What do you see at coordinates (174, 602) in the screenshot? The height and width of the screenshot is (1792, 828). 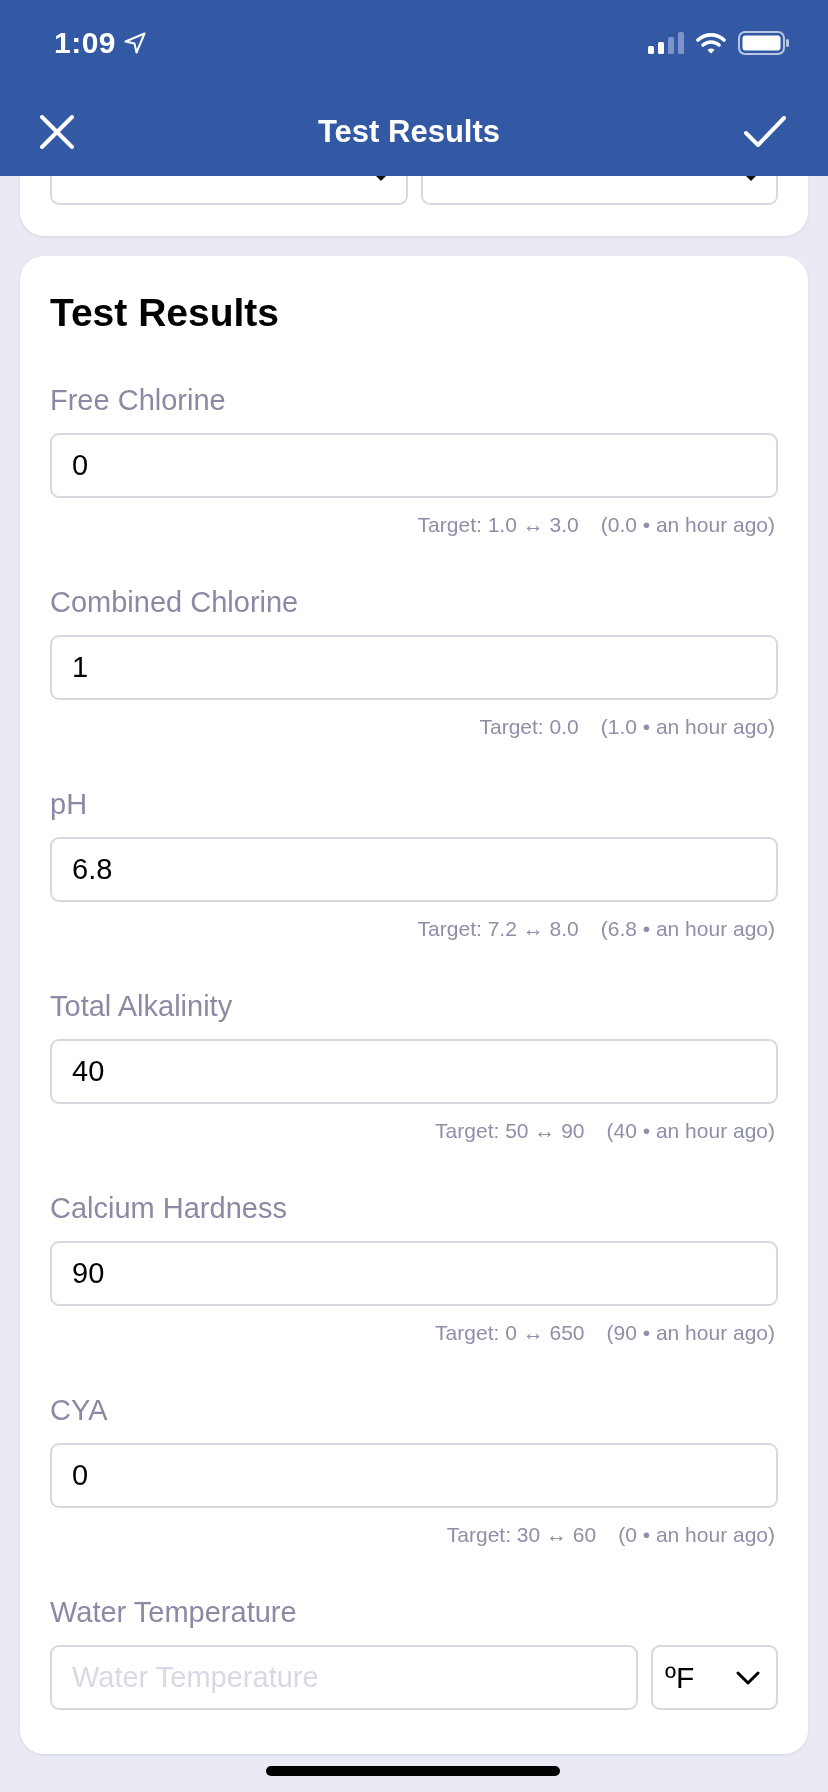 I see `field-label: Combined Chlorine` at bounding box center [174, 602].